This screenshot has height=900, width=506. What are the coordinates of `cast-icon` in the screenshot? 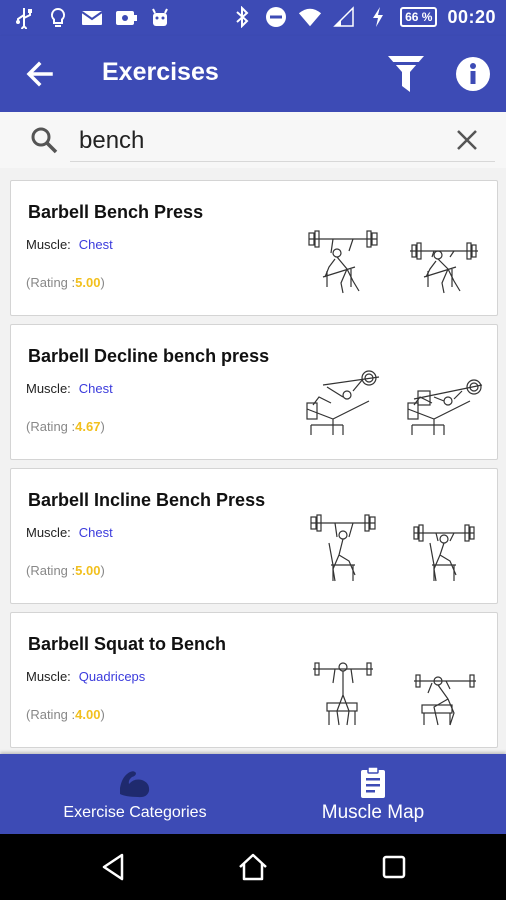 It's located at (126, 18).